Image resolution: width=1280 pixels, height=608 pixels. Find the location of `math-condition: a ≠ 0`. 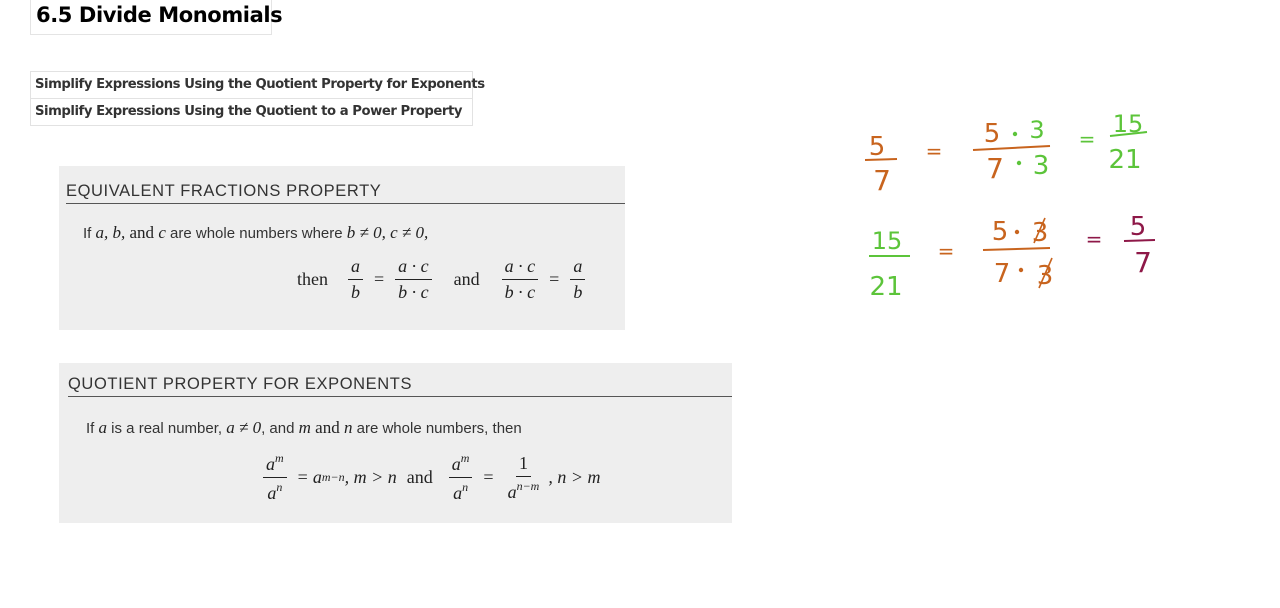

math-condition: a ≠ 0 is located at coordinates (244, 427).